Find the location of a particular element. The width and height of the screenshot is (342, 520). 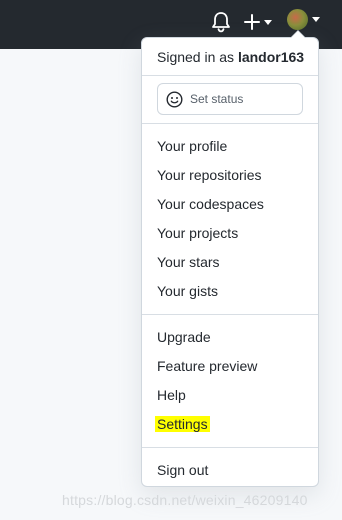

menu-item-your-codespaces: Your codespaces is located at coordinates (230, 204).